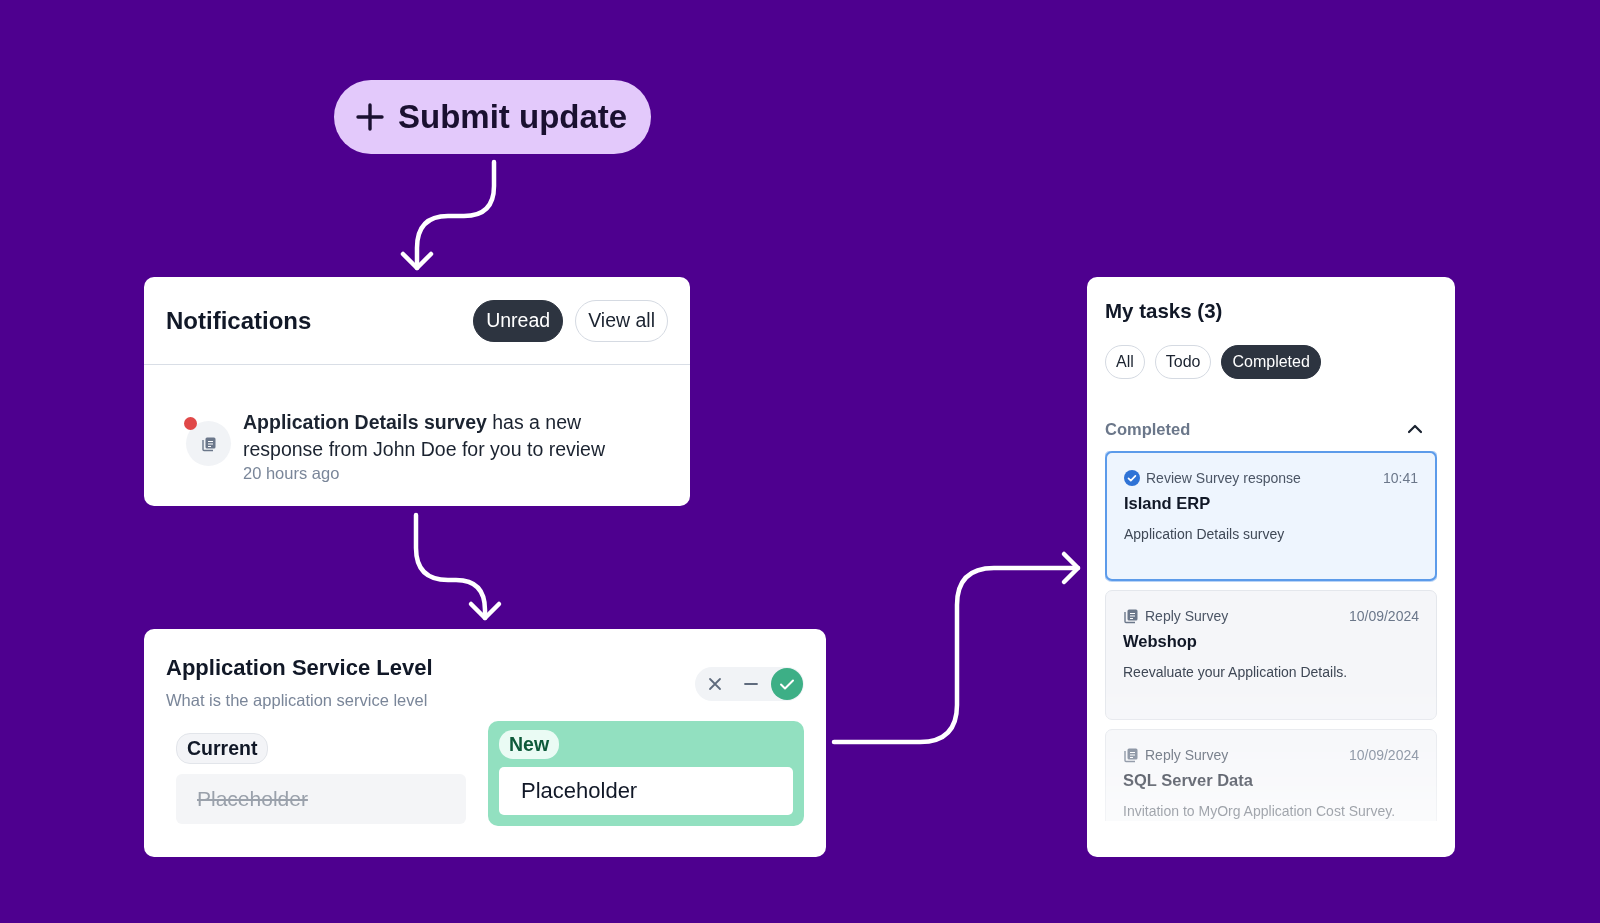 The width and height of the screenshot is (1600, 923). I want to click on card-title: Notifications, so click(239, 320).